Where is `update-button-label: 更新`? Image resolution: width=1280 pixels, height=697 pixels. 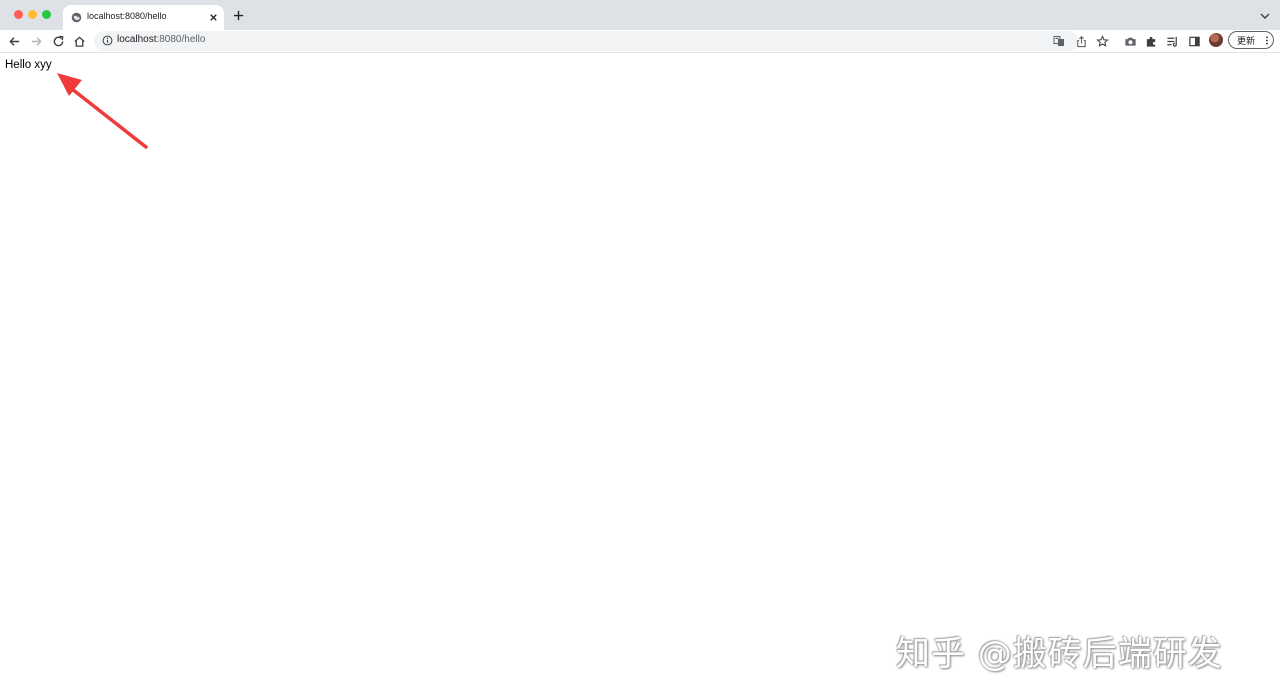
update-button-label: 更新 is located at coordinates (1246, 42).